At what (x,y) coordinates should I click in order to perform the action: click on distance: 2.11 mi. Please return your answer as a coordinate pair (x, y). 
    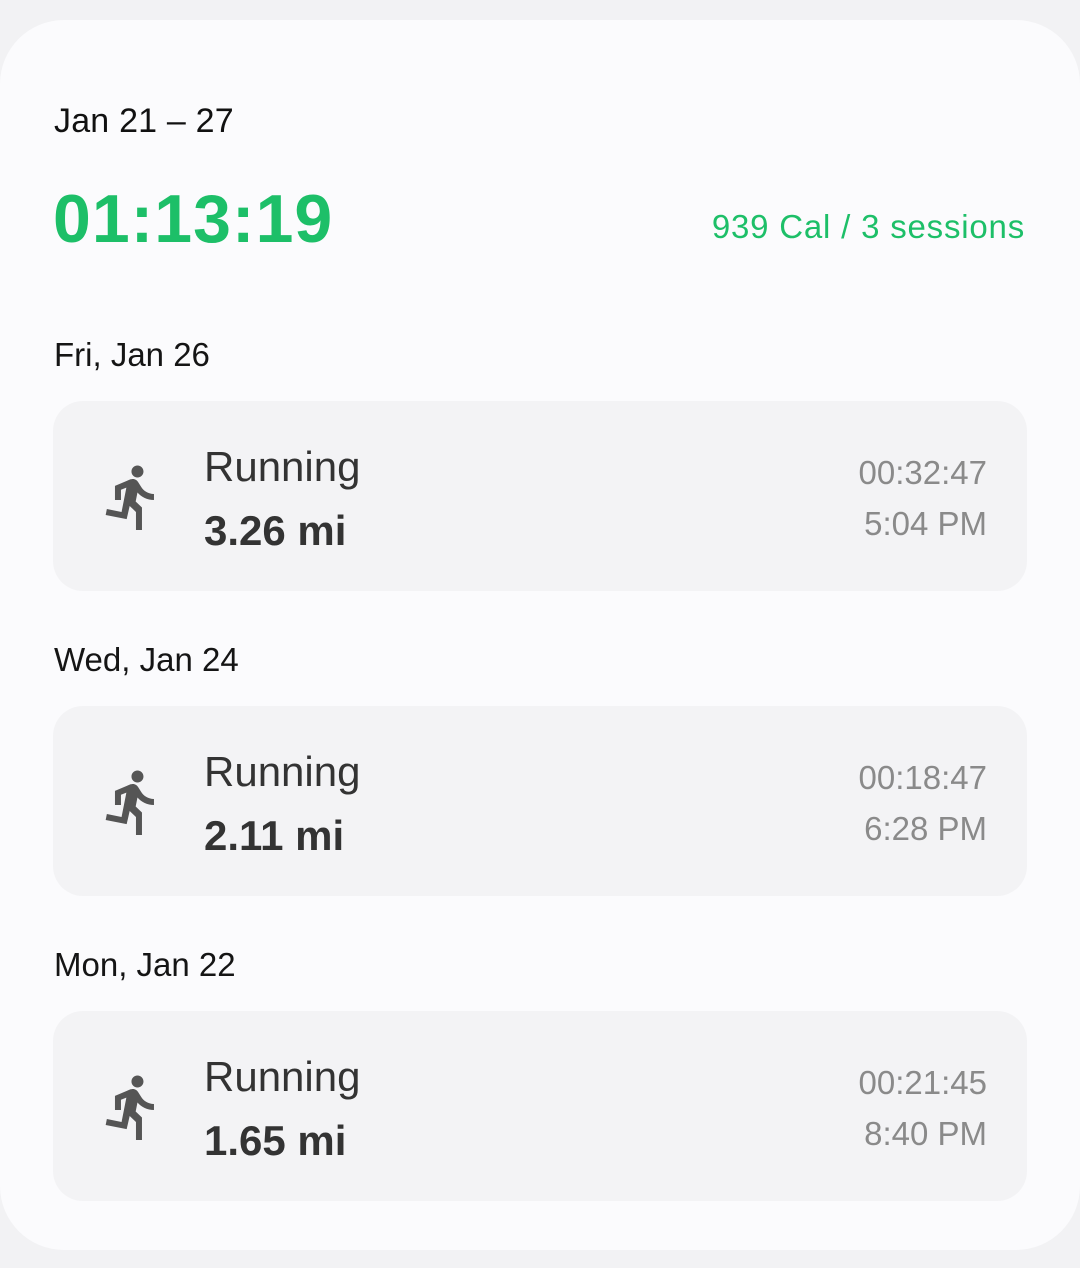
    Looking at the image, I should click on (274, 835).